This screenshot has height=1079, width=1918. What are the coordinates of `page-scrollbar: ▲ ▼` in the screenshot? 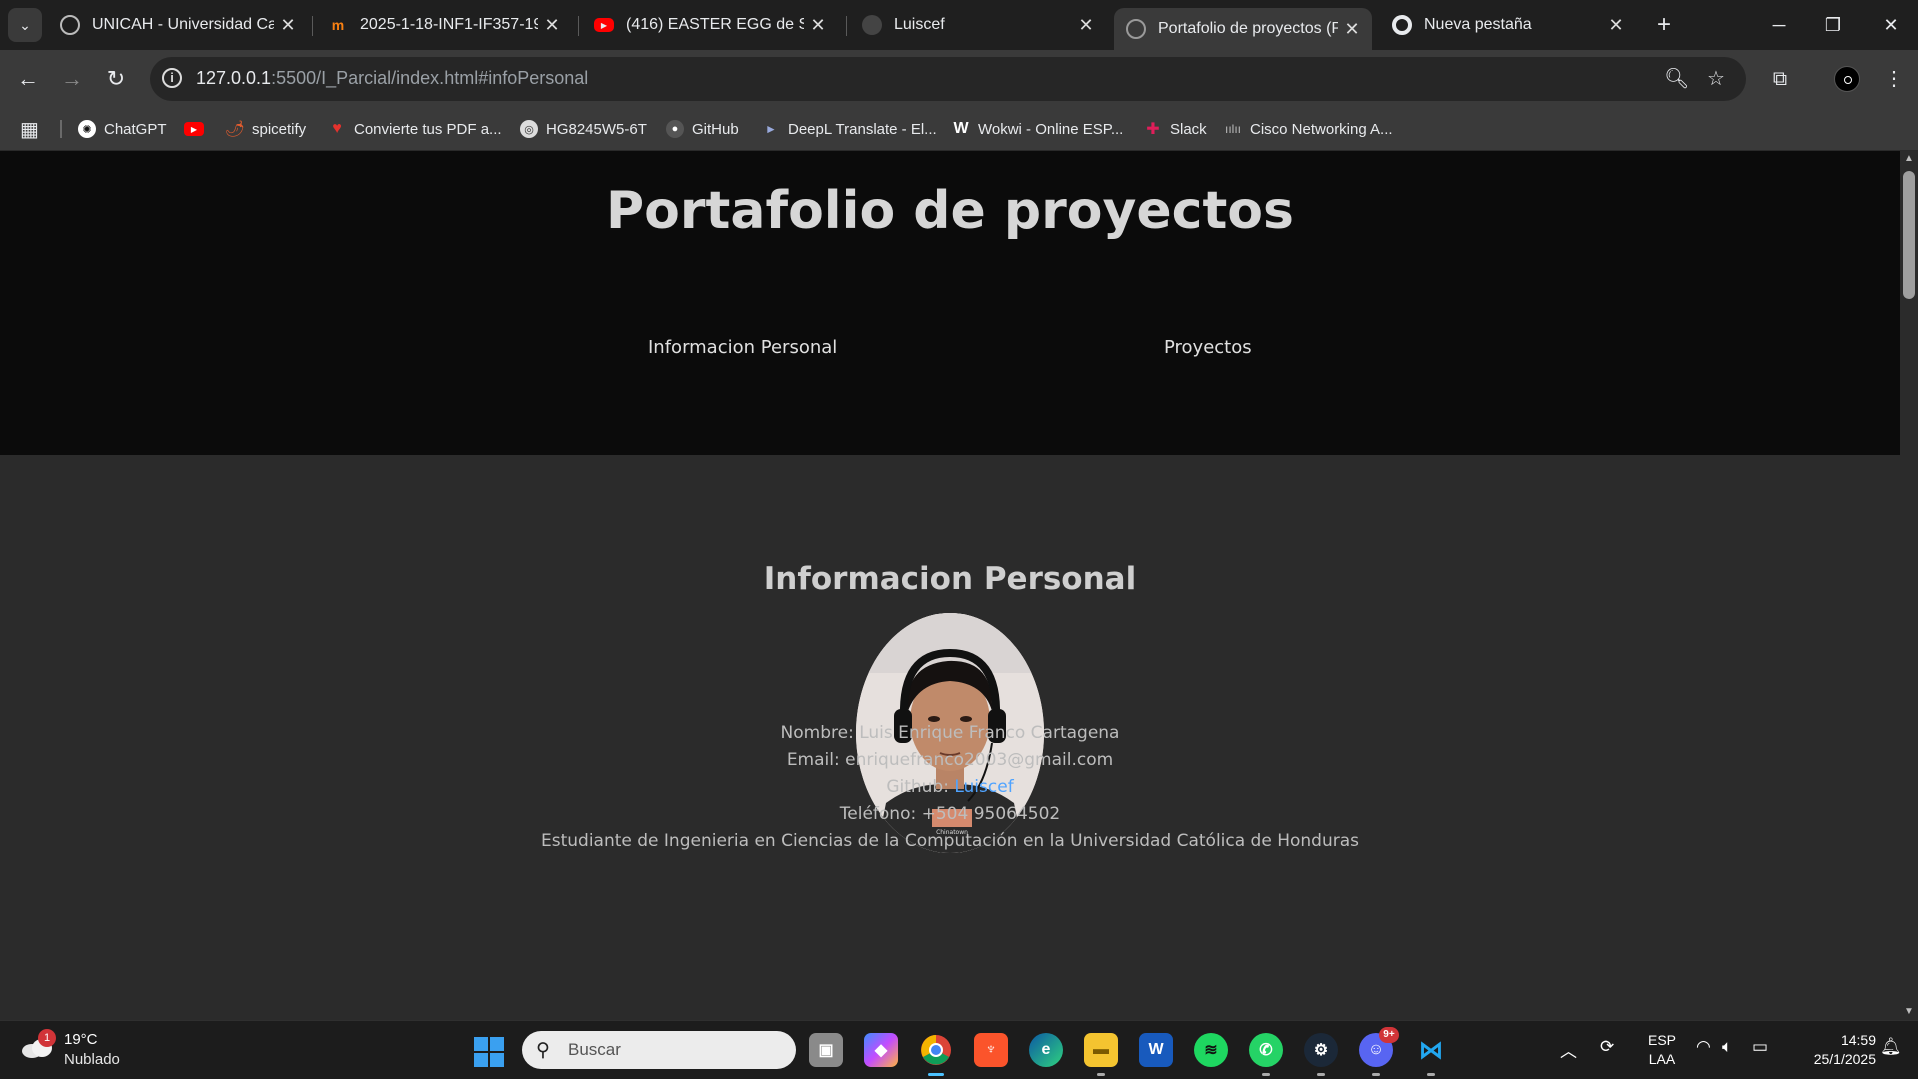 It's located at (1909, 585).